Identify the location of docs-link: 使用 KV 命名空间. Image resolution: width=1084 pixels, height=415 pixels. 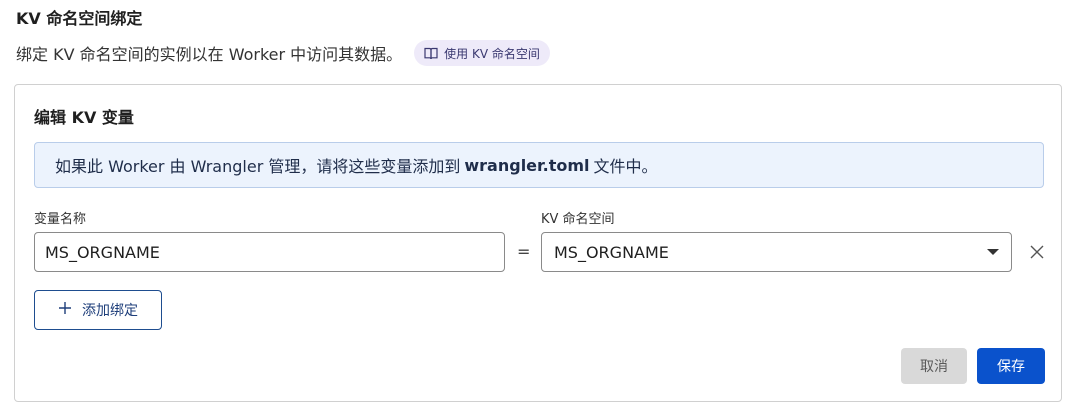
(482, 53).